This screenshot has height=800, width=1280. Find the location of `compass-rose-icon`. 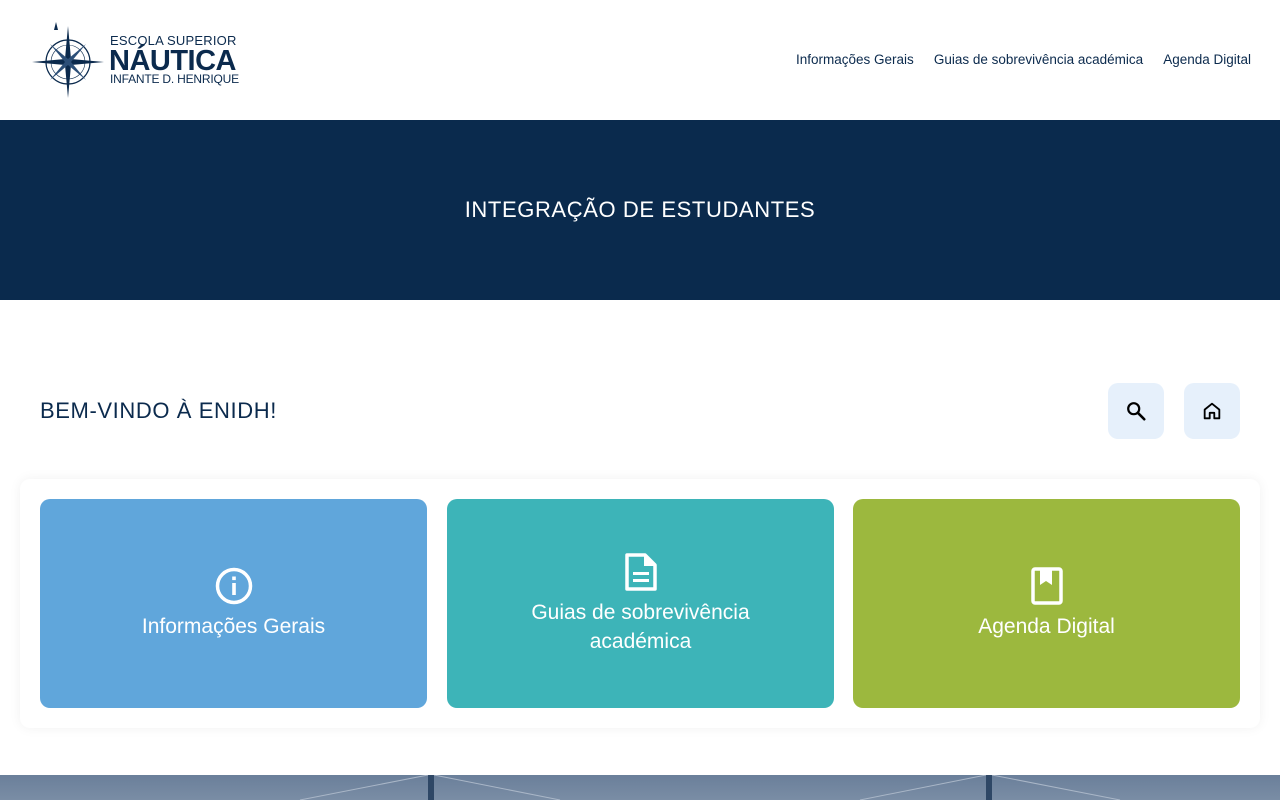

compass-rose-icon is located at coordinates (68, 60).